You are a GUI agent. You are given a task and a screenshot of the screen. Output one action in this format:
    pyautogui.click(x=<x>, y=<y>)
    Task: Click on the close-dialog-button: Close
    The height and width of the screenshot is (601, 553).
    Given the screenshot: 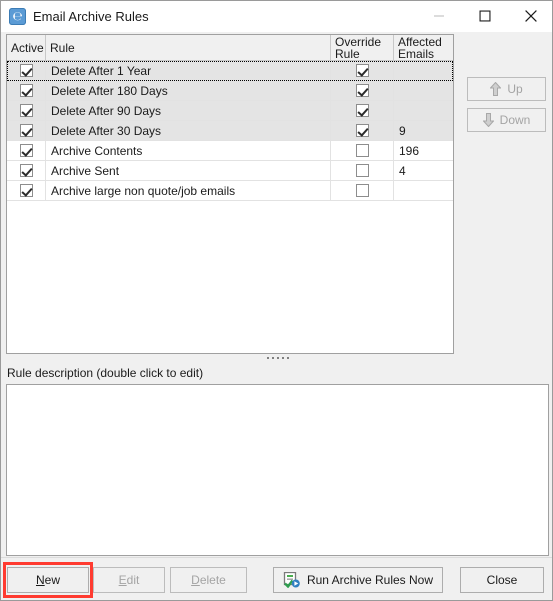 What is the action you would take?
    pyautogui.click(x=502, y=580)
    